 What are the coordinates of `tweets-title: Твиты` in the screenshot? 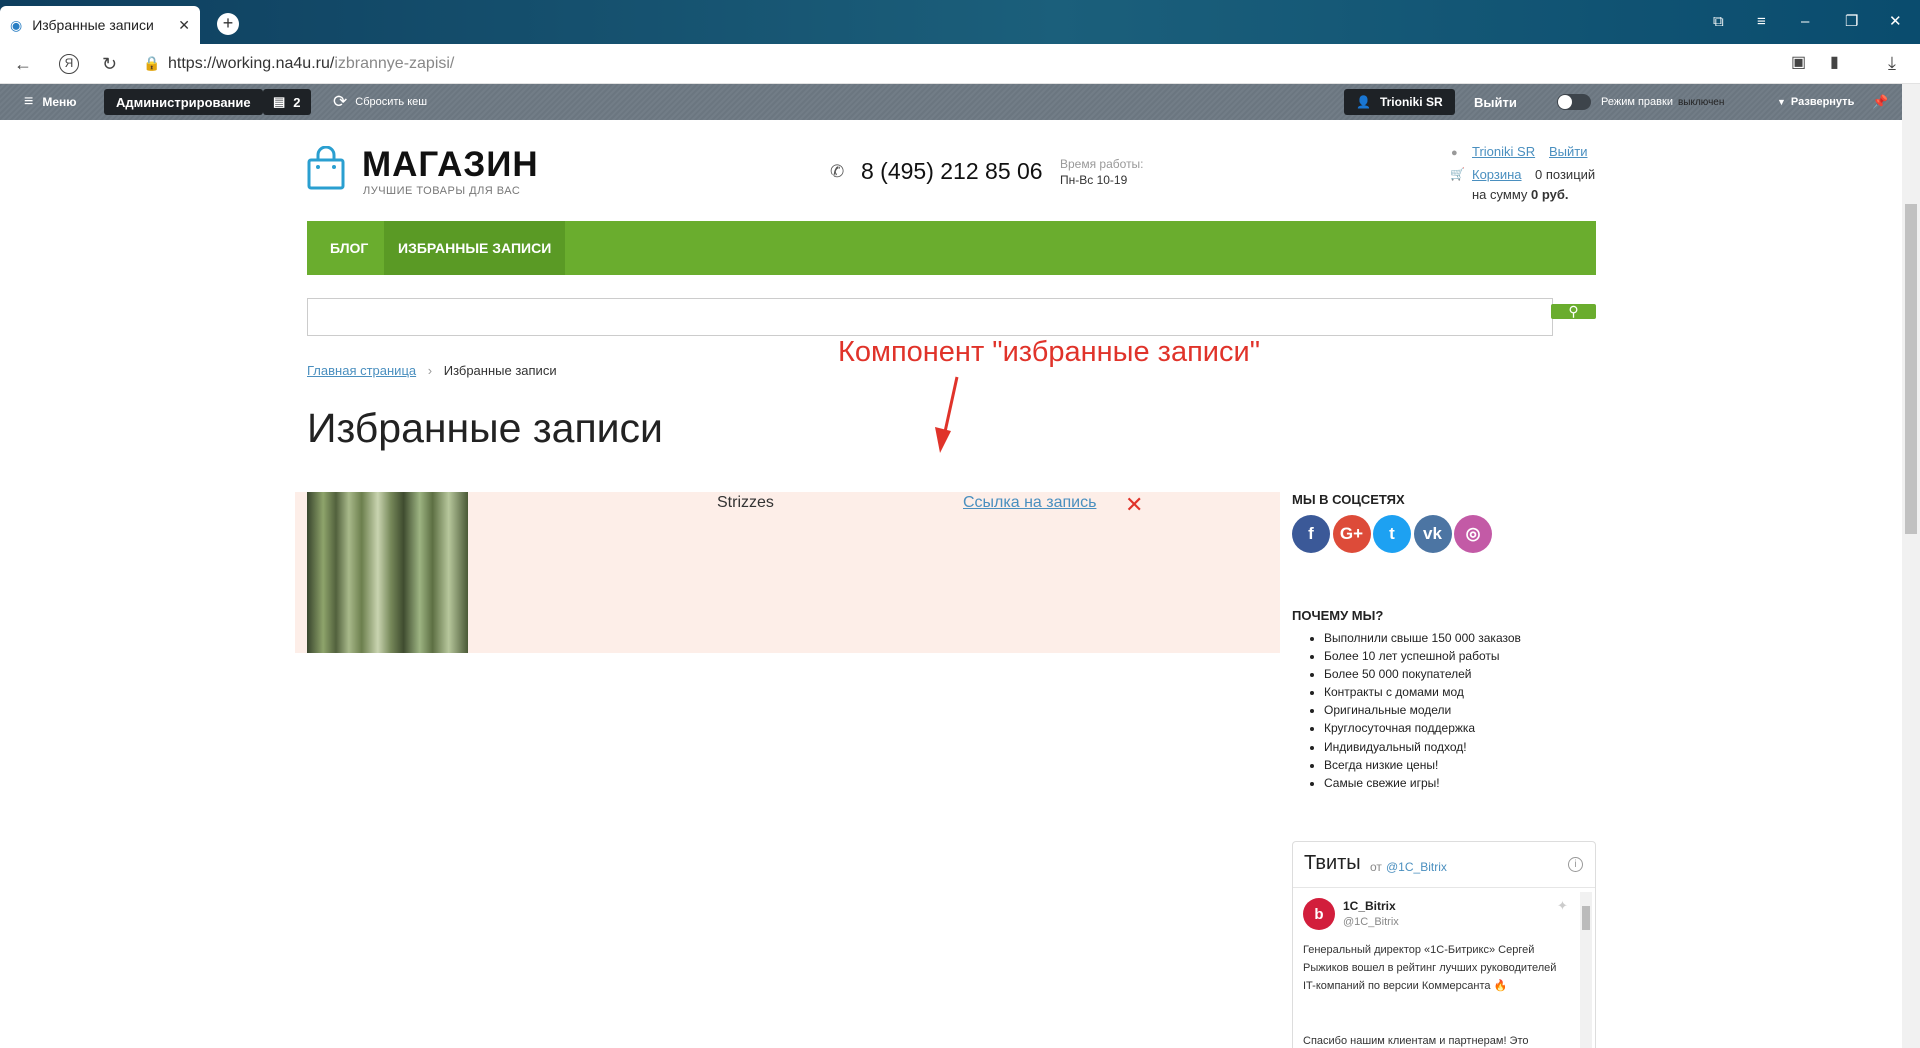 It's located at (1332, 863).